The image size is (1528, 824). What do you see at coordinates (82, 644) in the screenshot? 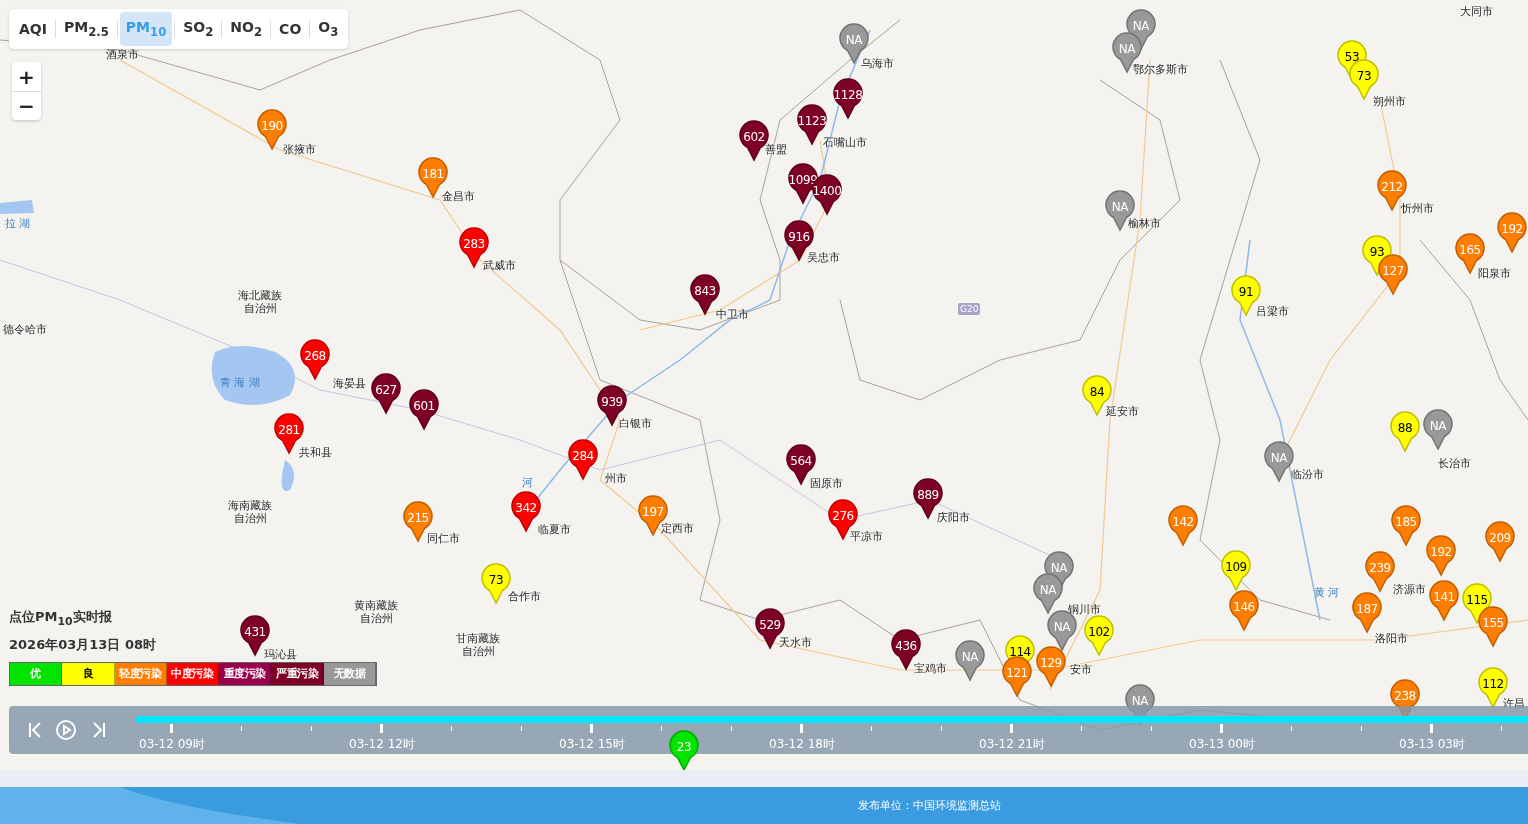
I see `report-time: 2026年03月13日 08时` at bounding box center [82, 644].